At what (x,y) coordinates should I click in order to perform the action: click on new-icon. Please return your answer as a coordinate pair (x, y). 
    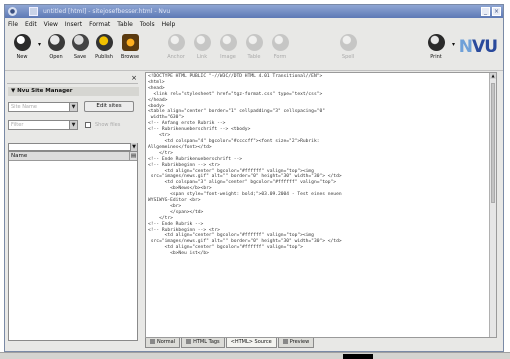
    Looking at the image, I should click on (22, 42).